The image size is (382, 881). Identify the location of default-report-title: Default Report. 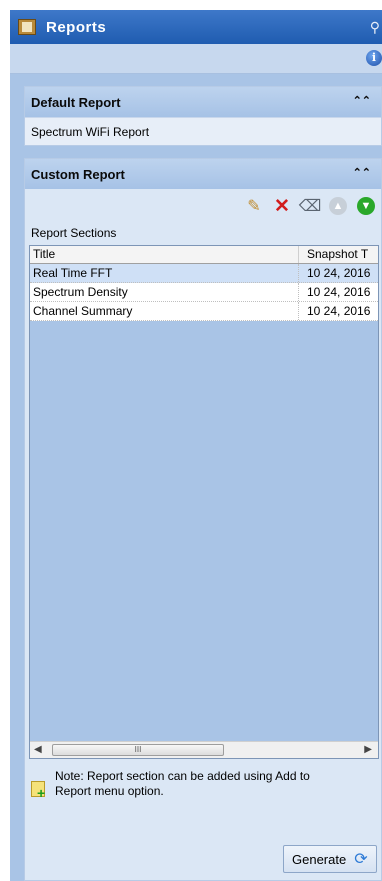
(76, 102).